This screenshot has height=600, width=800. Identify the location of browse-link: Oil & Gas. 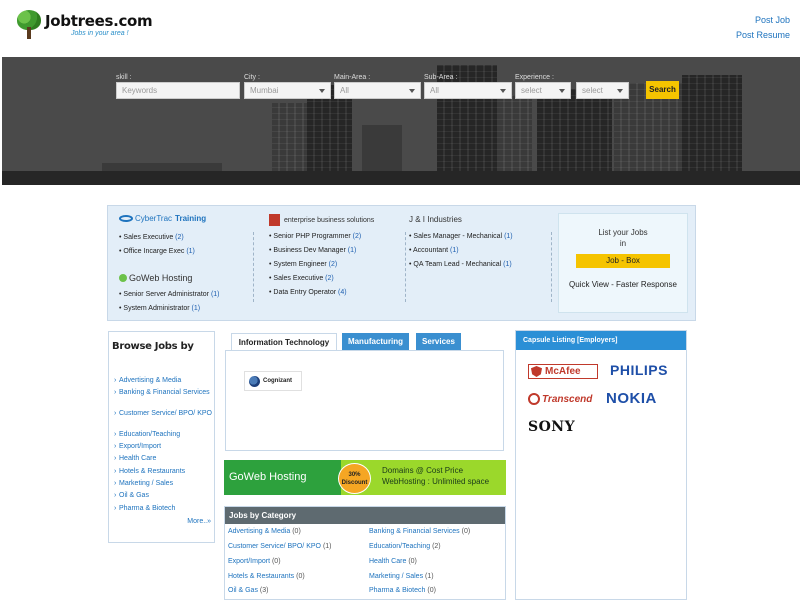
(163, 495).